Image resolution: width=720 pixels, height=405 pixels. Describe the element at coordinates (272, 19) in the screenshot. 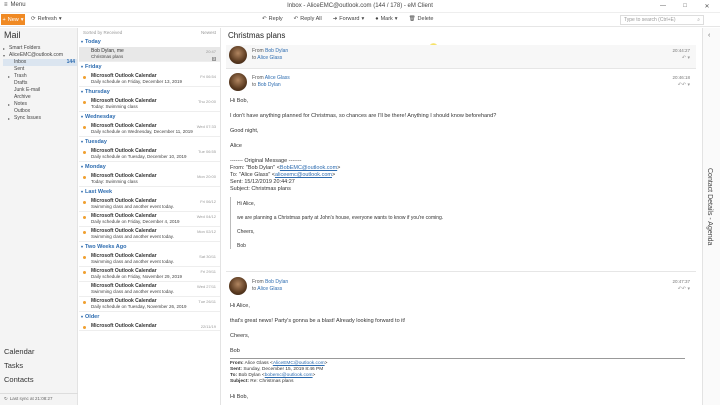

I see `reply-button: ↶ Reply` at that location.